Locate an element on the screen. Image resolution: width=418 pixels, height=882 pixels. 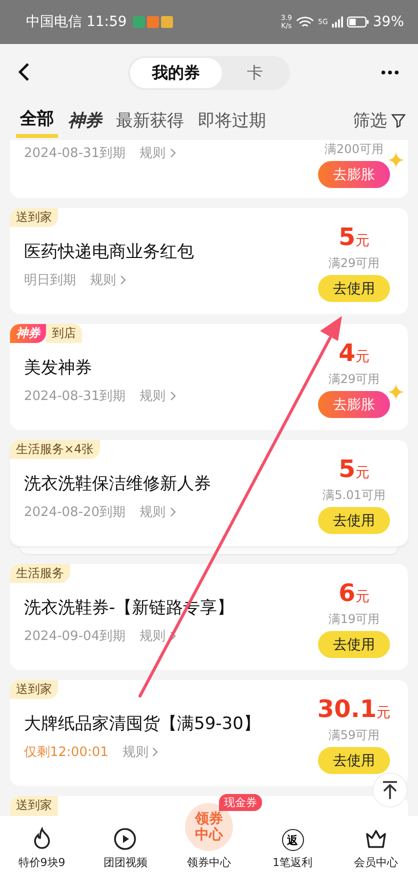
expiry-date: 仅剩12:00:01 is located at coordinates (66, 752).